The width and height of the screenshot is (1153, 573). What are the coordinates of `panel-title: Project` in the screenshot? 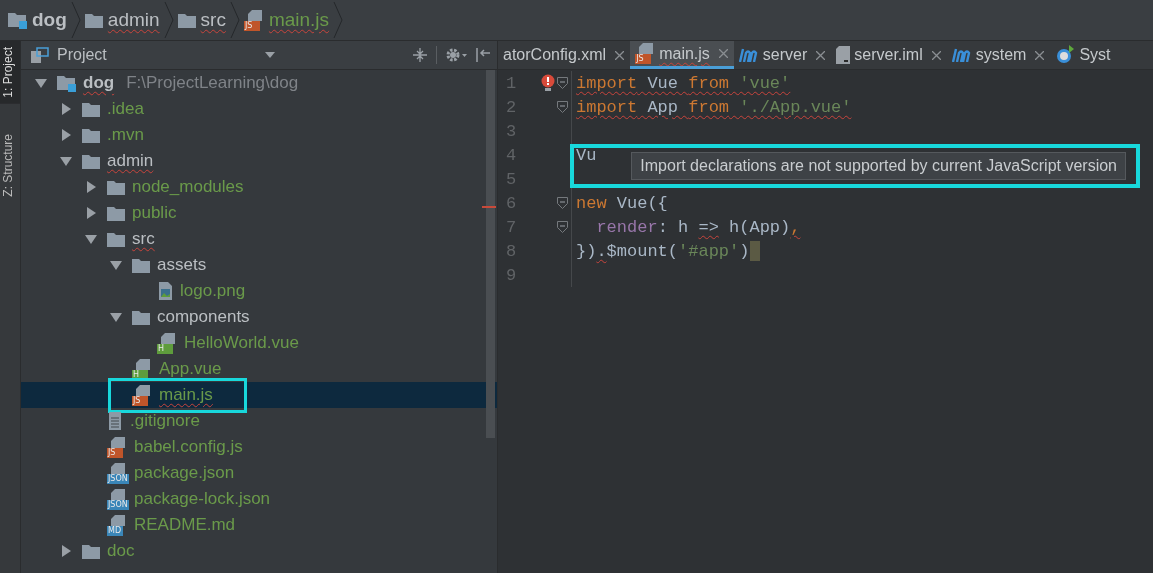 It's located at (82, 55).